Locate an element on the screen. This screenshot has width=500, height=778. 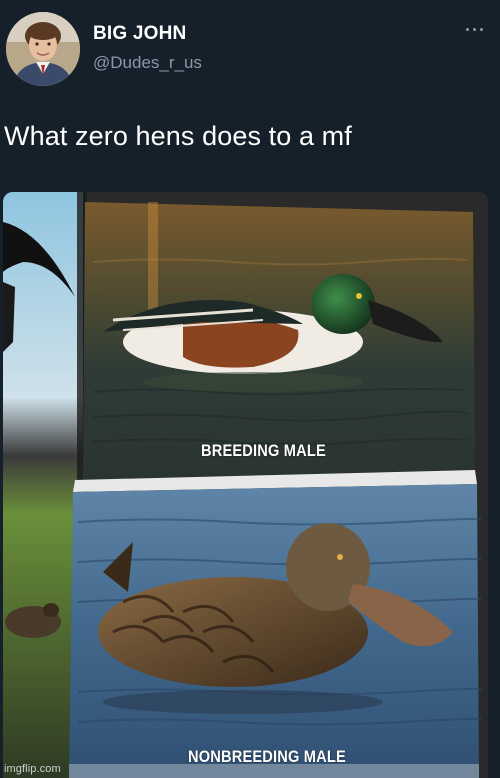
avatar-image is located at coordinates (43, 49).